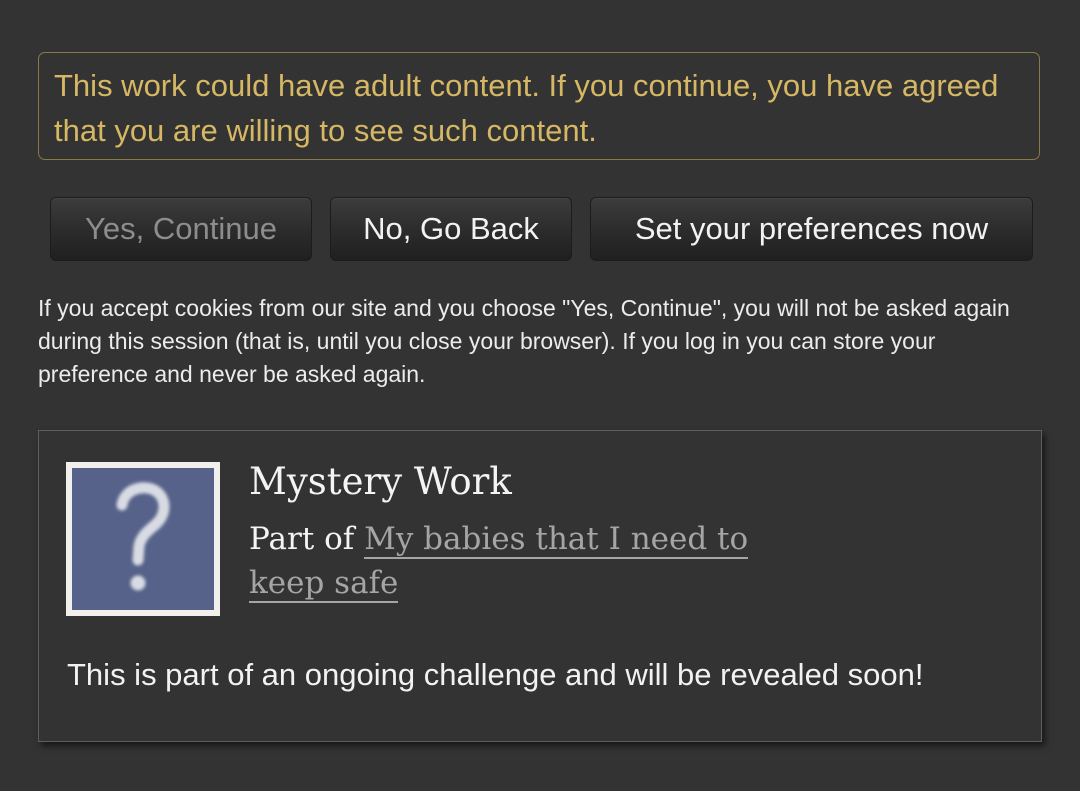 The width and height of the screenshot is (1080, 791). What do you see at coordinates (302, 539) in the screenshot?
I see `series-prefix: Part of` at bounding box center [302, 539].